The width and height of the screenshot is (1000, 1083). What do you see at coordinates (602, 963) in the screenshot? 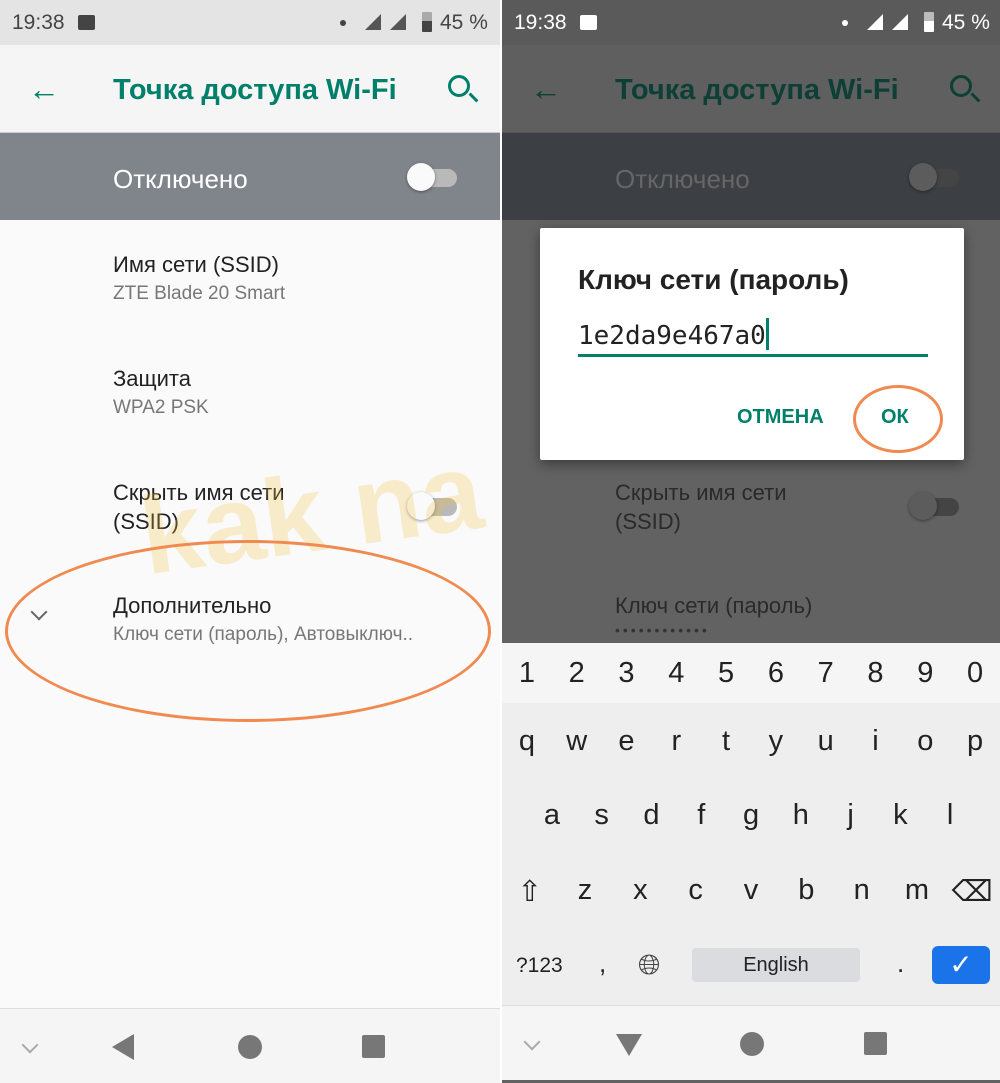
I see `comma-key: ,` at bounding box center [602, 963].